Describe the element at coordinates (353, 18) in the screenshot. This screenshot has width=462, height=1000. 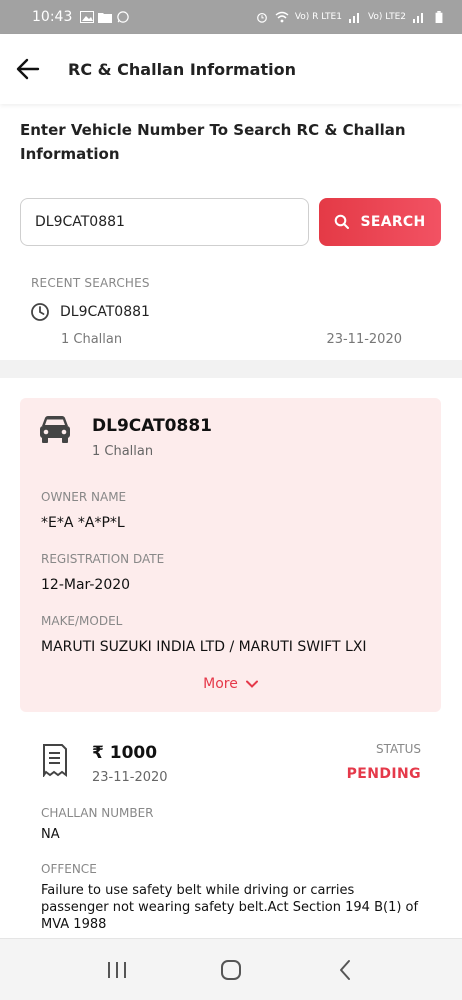
I see `signal-icon` at that location.